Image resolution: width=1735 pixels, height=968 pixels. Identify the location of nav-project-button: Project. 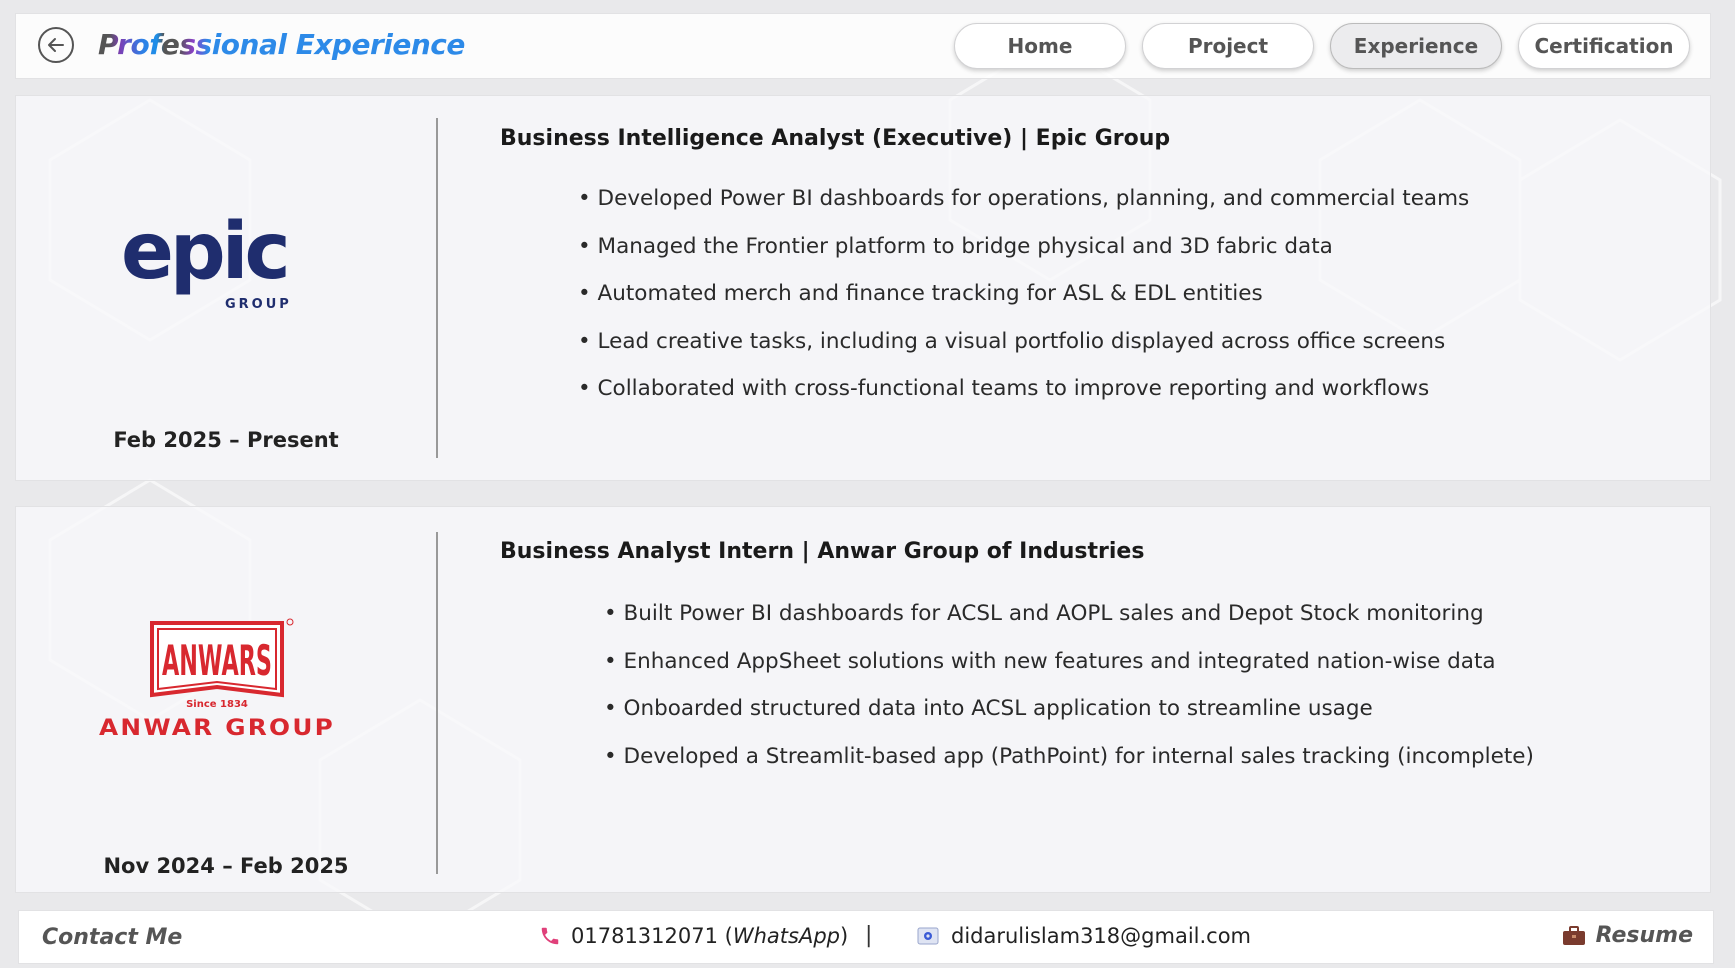
(1228, 46).